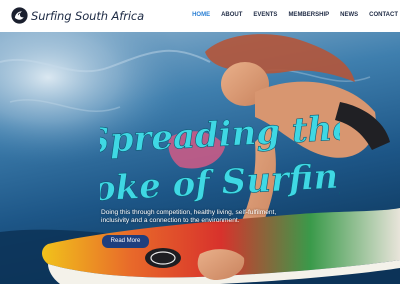  I want to click on nav-events: EVENTS, so click(265, 15).